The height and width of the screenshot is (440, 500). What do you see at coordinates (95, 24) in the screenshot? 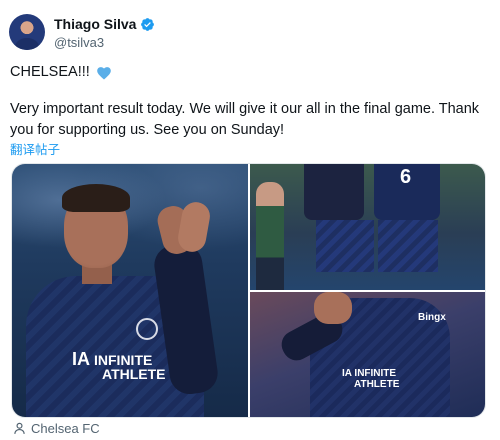
I see `author-display-name: Thiago Silva` at bounding box center [95, 24].